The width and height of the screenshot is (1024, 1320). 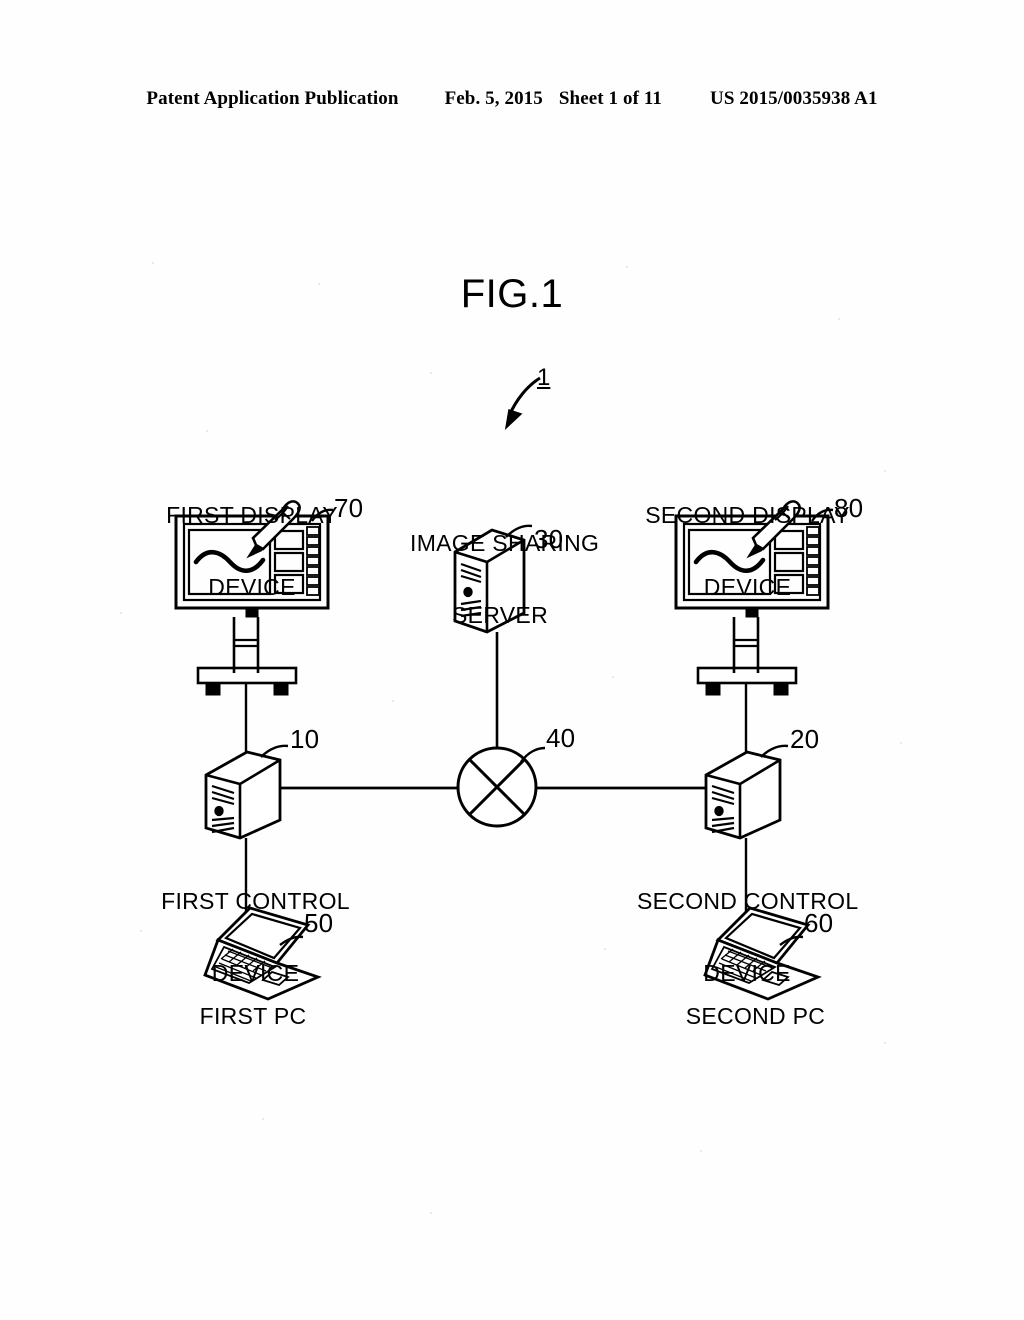 I want to click on first-control-device-ref: 10, so click(x=305, y=739).